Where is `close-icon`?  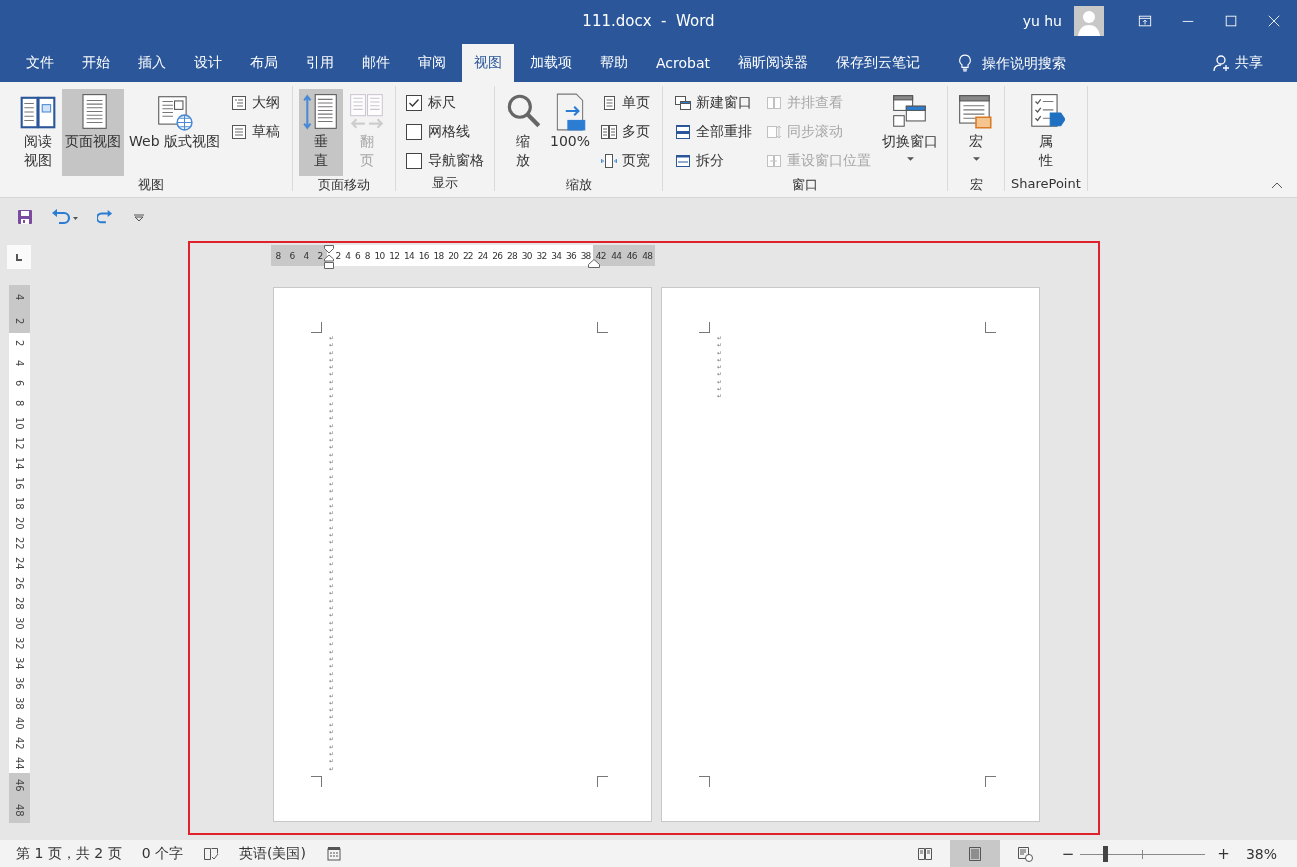
close-icon is located at coordinates (1274, 21).